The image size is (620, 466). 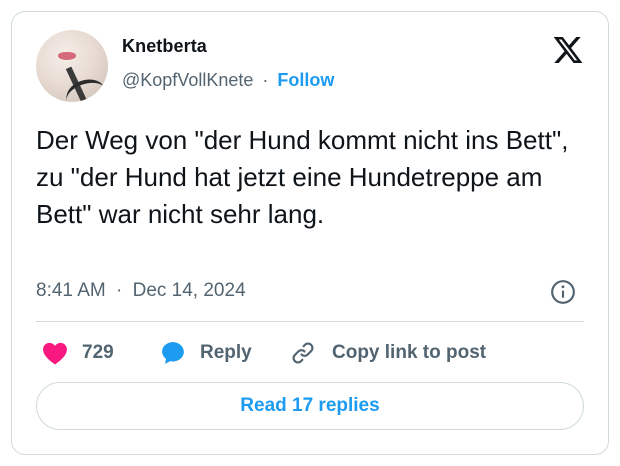 What do you see at coordinates (226, 352) in the screenshot?
I see `reply-label: Reply` at bounding box center [226, 352].